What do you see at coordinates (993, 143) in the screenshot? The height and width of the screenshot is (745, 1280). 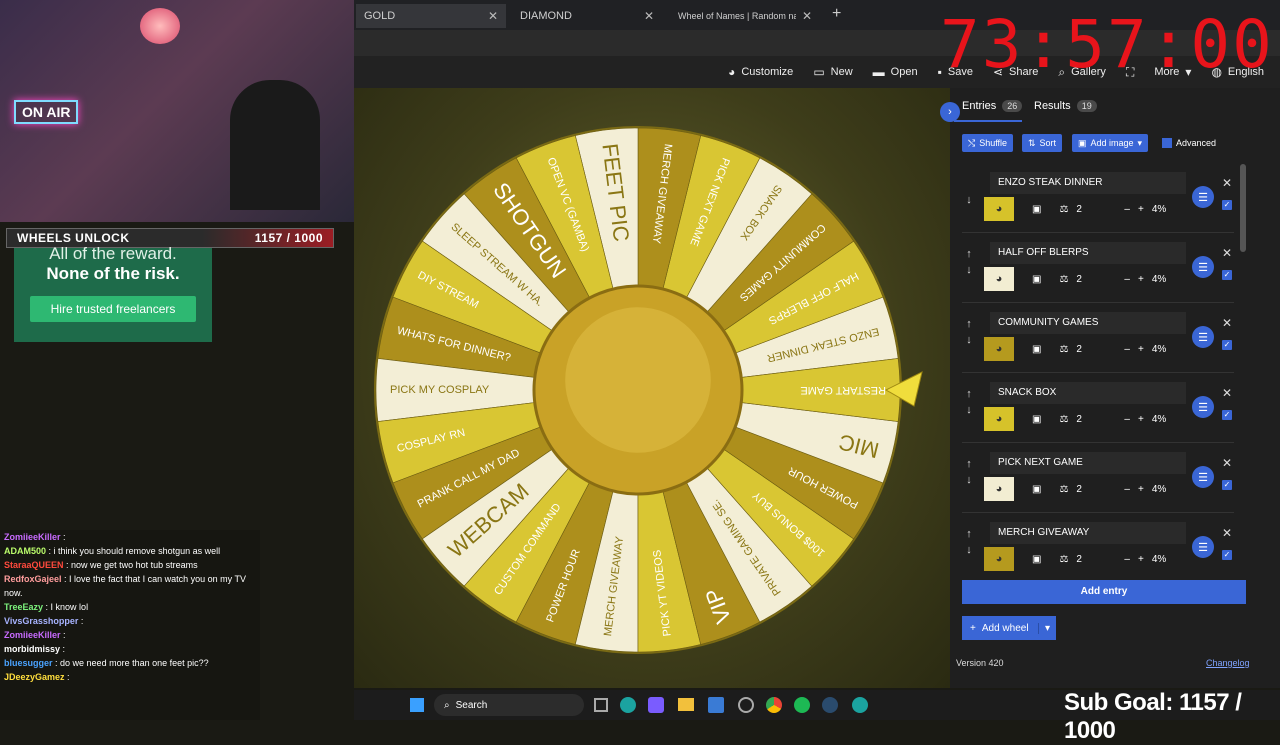 I see `shuffle-label: Shuffle` at bounding box center [993, 143].